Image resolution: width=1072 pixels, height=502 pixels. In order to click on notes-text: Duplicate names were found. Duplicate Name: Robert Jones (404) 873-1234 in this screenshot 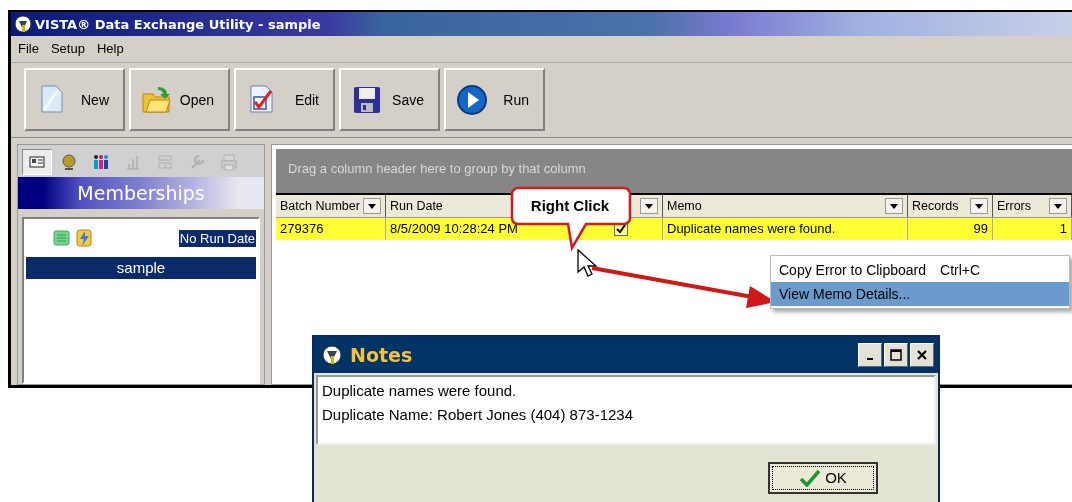, I will do `click(626, 410)`.